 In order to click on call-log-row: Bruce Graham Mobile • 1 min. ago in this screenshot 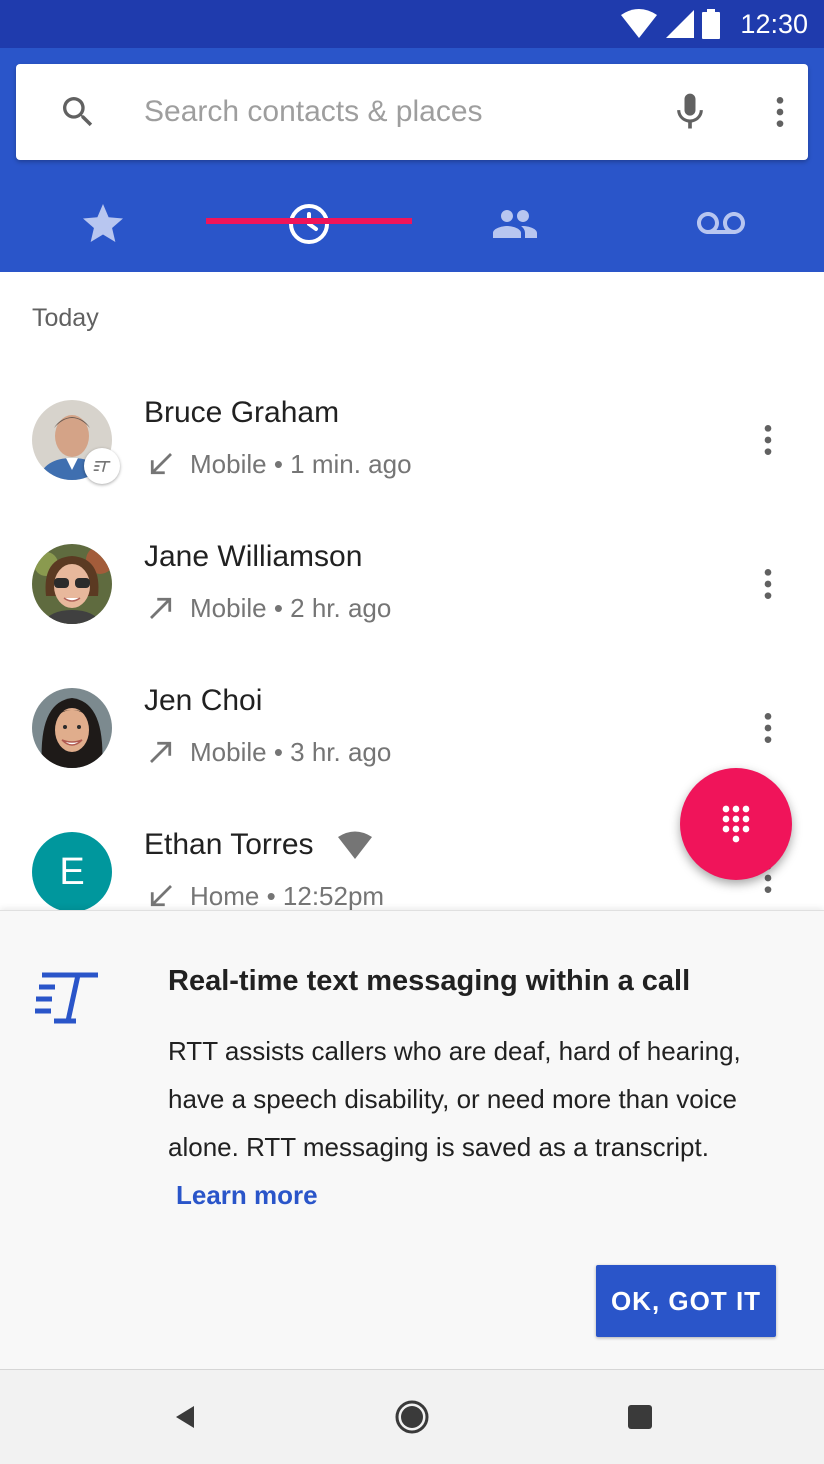, I will do `click(412, 432)`.